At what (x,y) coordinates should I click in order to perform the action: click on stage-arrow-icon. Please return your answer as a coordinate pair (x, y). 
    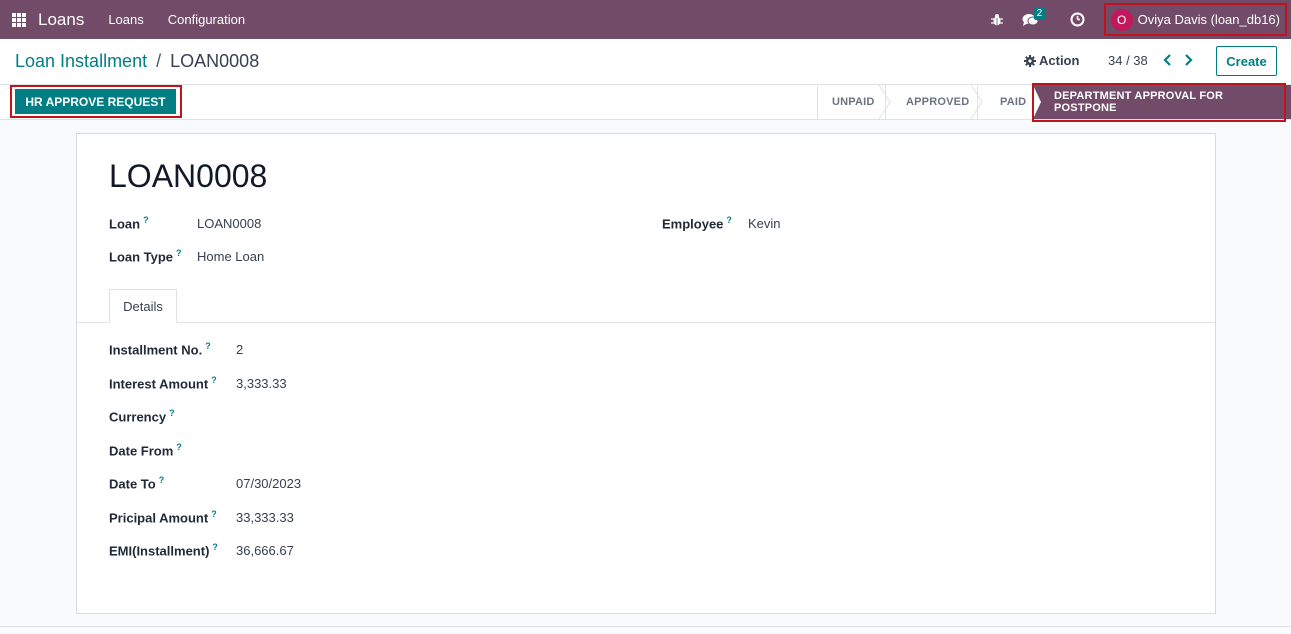
    Looking at the image, I should click on (1037, 102).